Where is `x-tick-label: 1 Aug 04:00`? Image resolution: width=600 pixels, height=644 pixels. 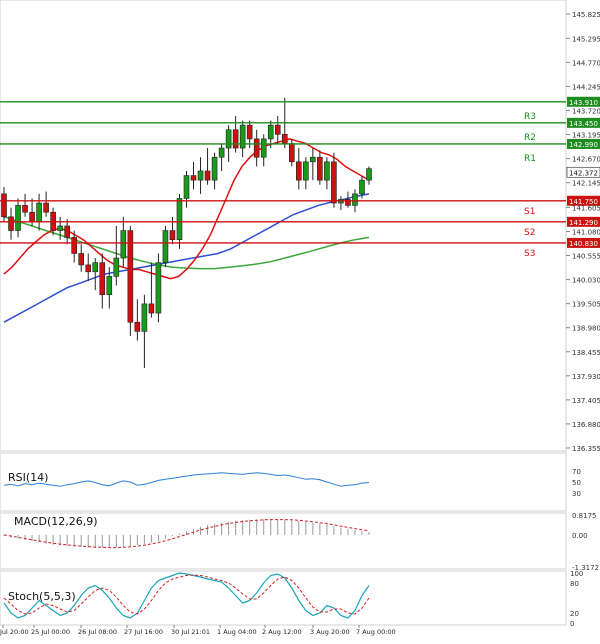
x-tick-label: 1 Aug 04:00 is located at coordinates (237, 632).